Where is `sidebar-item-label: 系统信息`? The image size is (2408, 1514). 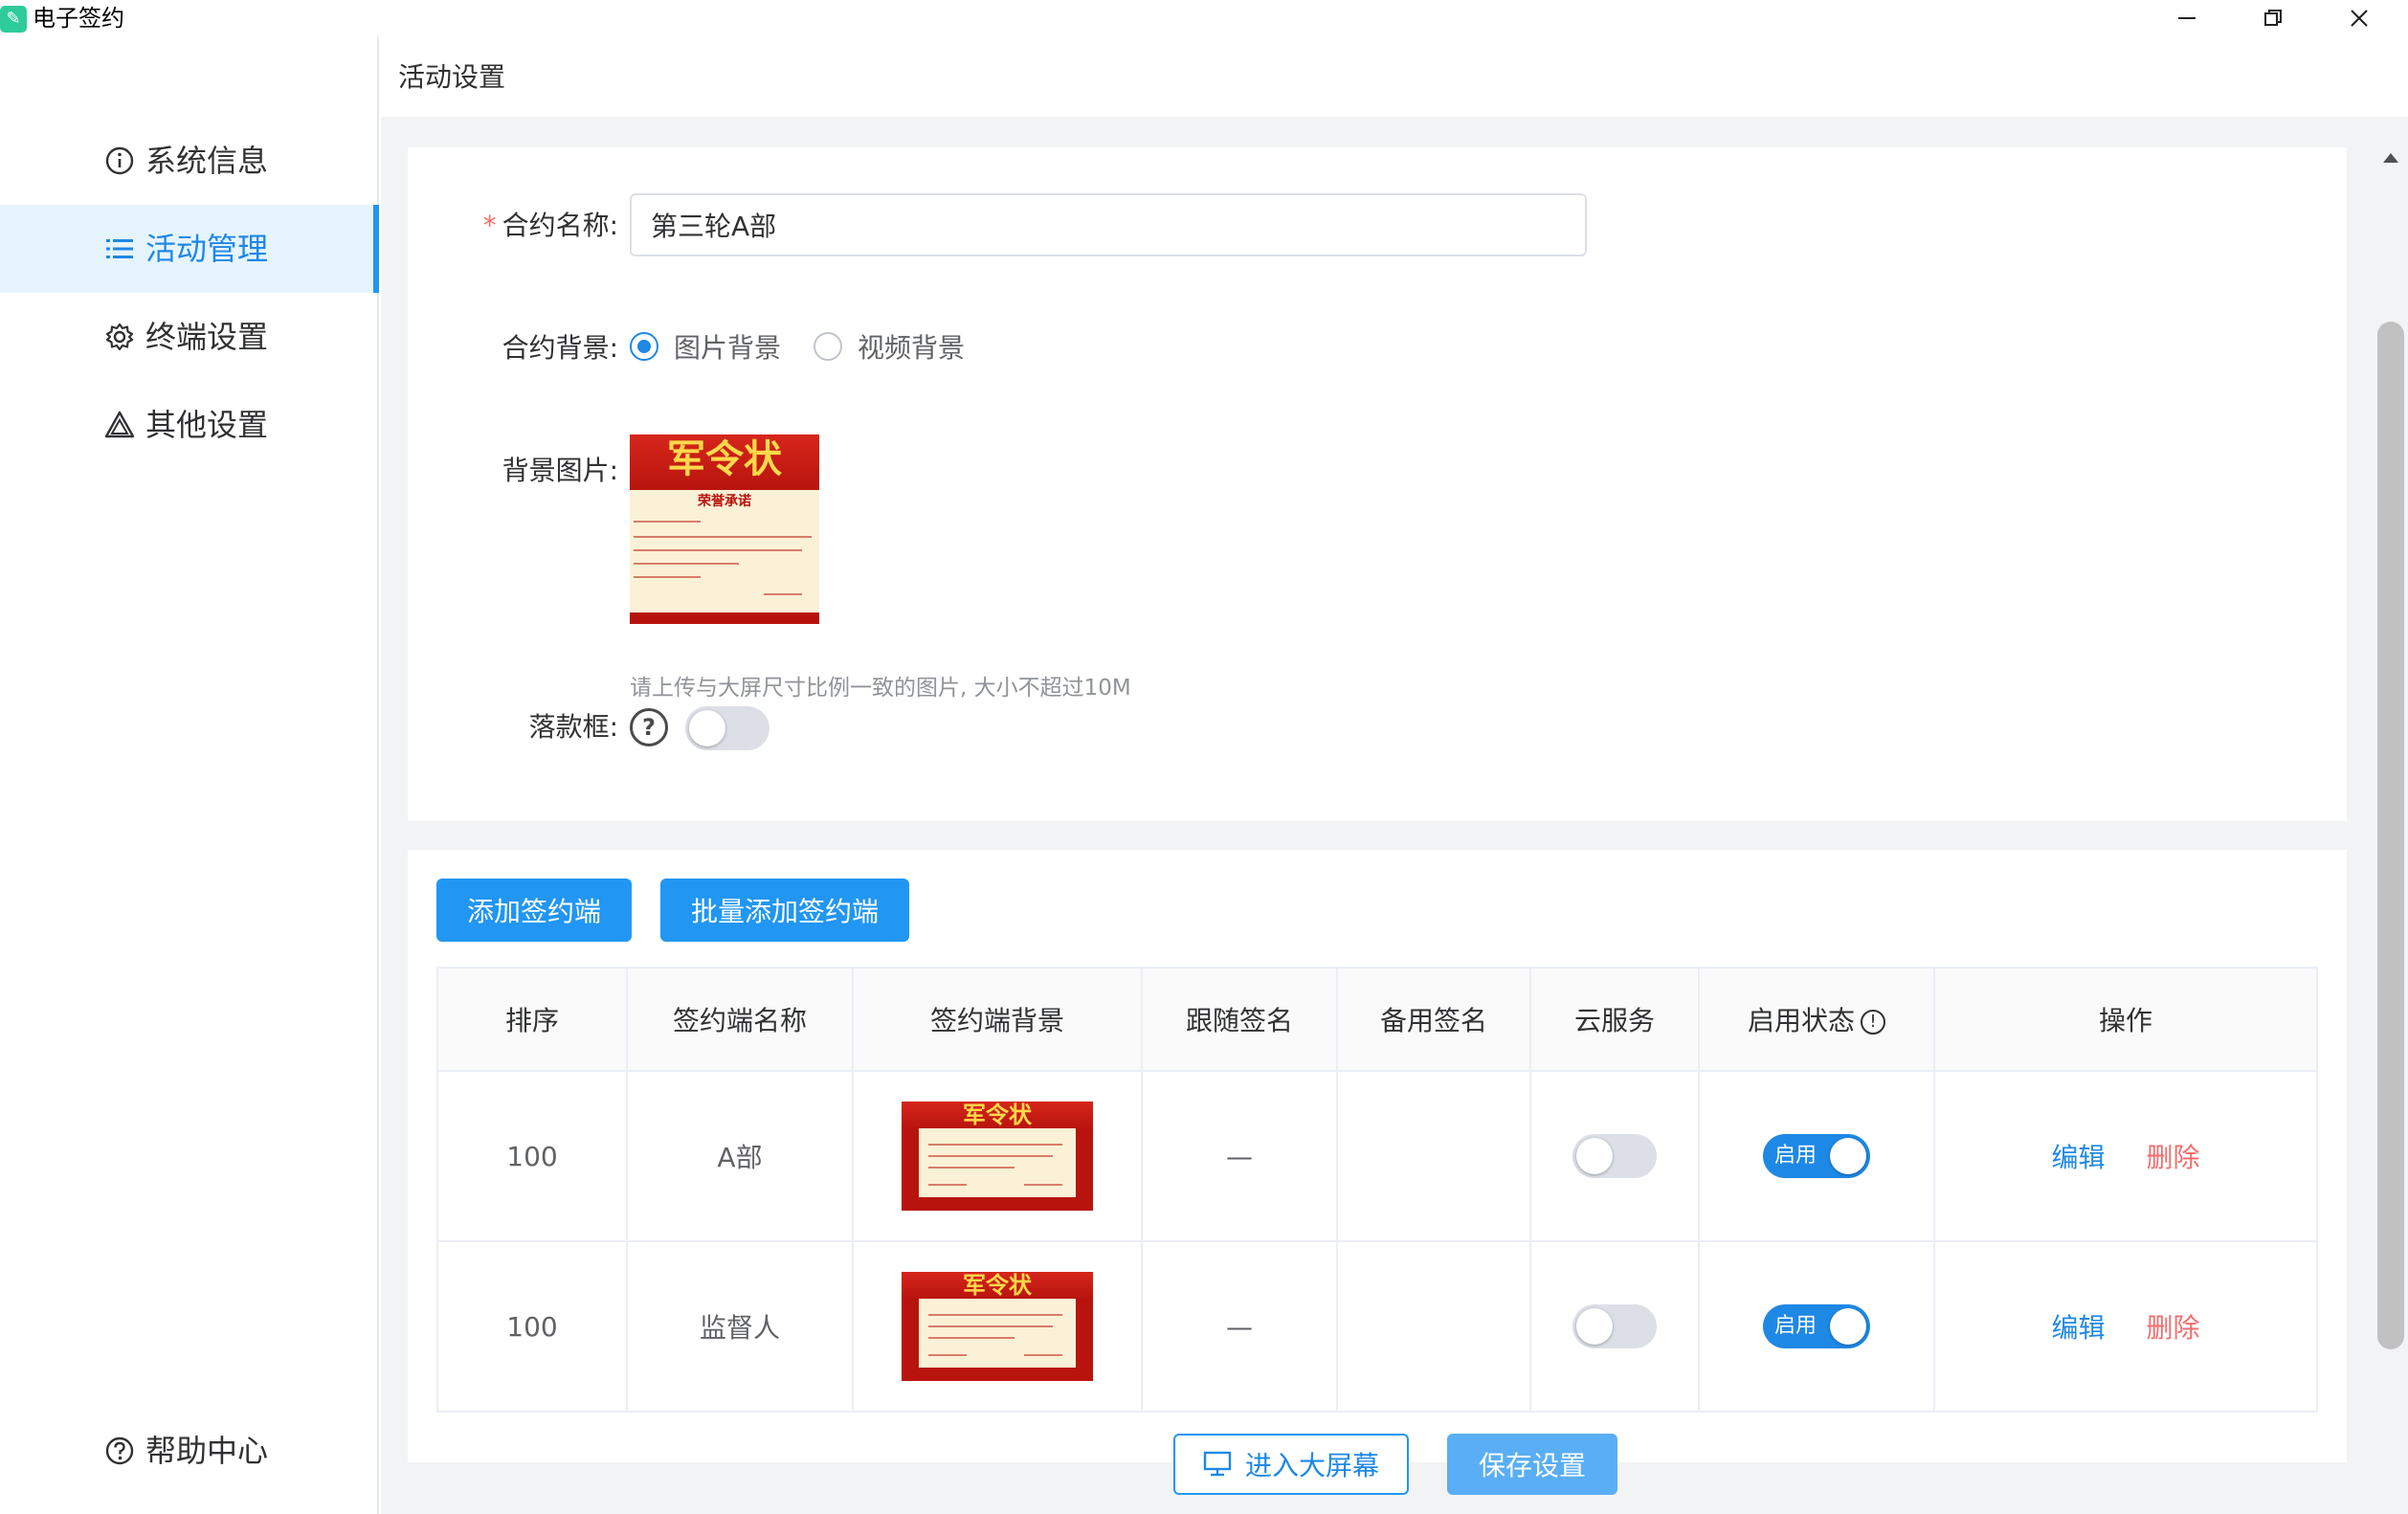
sidebar-item-label: 系统信息 is located at coordinates (207, 161).